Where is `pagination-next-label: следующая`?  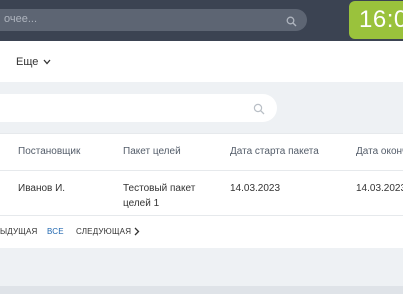
pagination-next-label: следующая is located at coordinates (104, 231).